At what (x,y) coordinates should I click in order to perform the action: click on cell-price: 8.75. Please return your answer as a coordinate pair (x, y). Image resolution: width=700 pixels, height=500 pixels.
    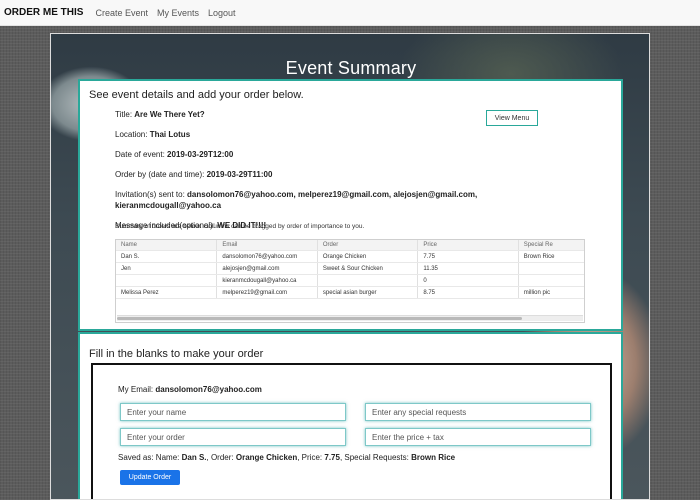
    Looking at the image, I should click on (468, 292).